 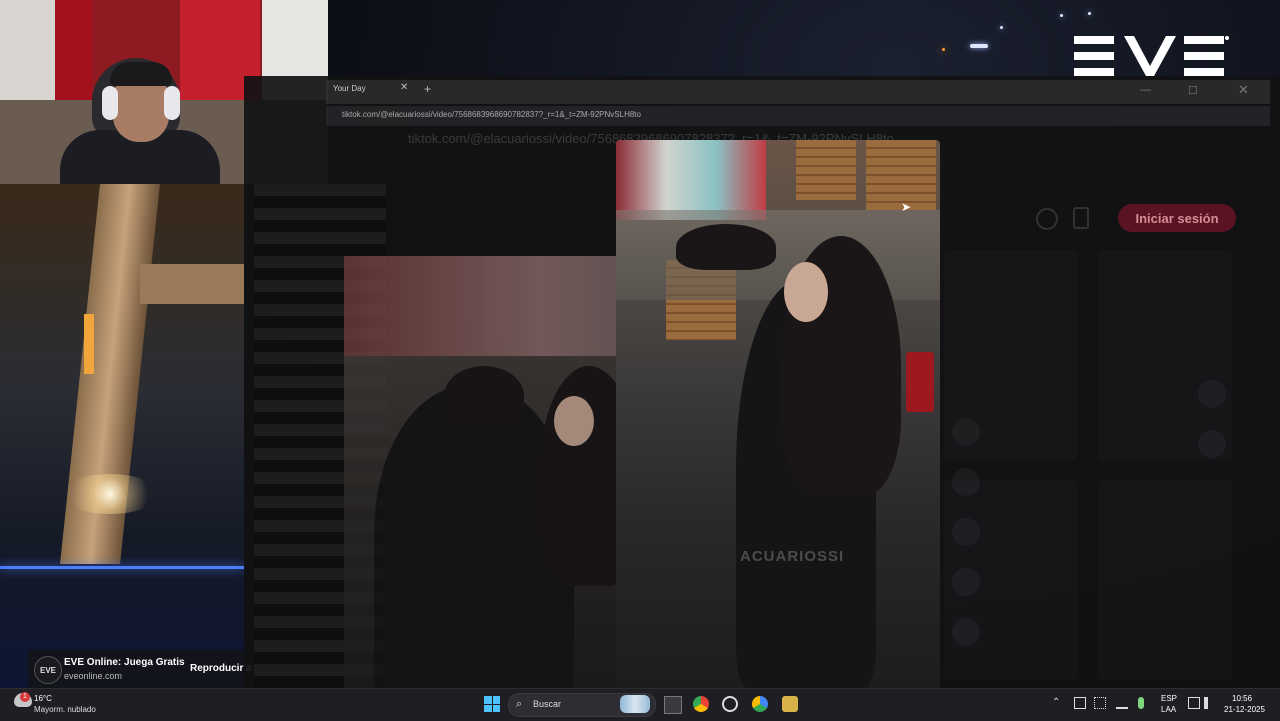 What do you see at coordinates (1193, 90) in the screenshot?
I see `maximize-icon: ☐` at bounding box center [1193, 90].